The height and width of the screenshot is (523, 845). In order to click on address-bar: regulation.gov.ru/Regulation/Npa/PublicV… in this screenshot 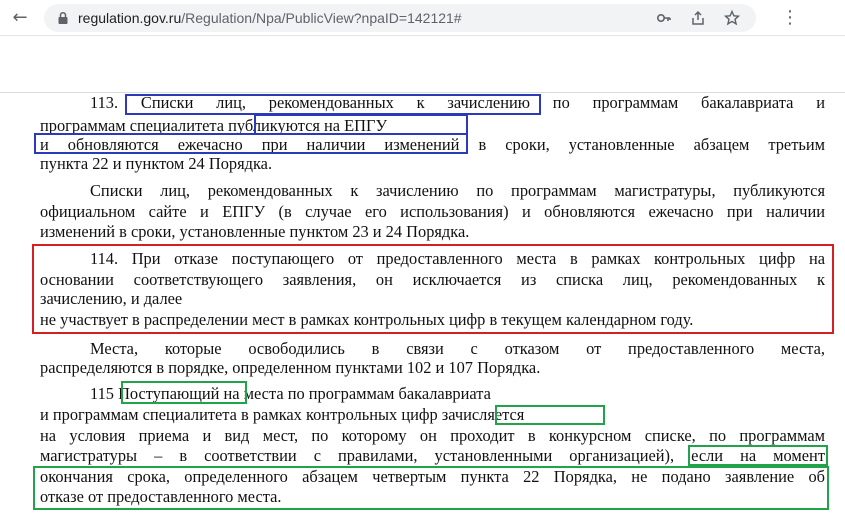, I will do `click(400, 18)`.